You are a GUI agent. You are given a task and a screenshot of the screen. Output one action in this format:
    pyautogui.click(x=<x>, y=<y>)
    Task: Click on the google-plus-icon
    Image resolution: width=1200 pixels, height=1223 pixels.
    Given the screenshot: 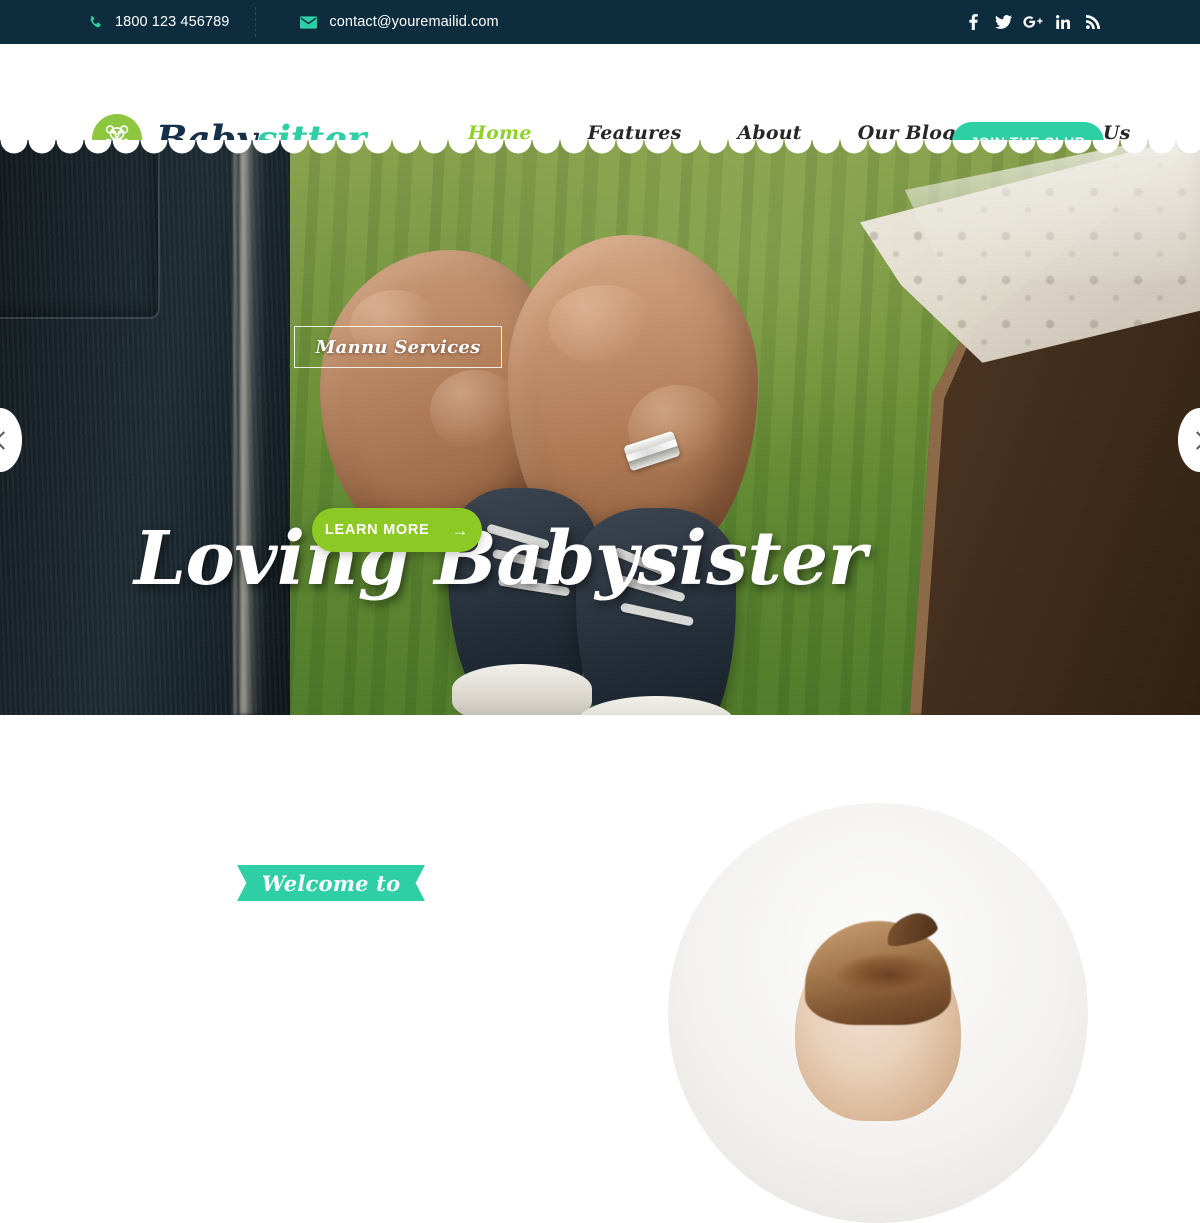 What is the action you would take?
    pyautogui.click(x=1033, y=22)
    